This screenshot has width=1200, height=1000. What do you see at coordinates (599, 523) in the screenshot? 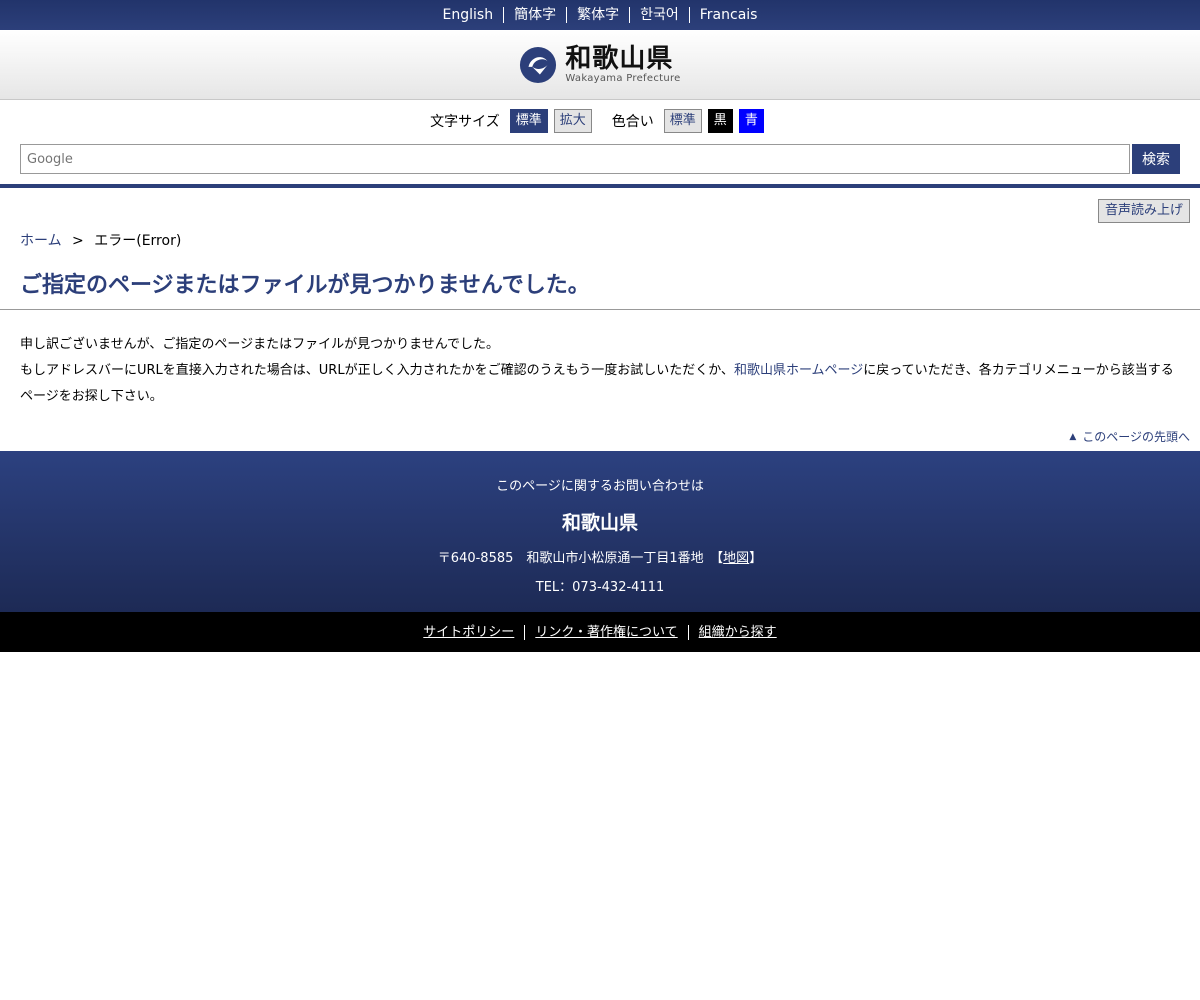
I see `footer-org-name: 和歌山県` at bounding box center [599, 523].